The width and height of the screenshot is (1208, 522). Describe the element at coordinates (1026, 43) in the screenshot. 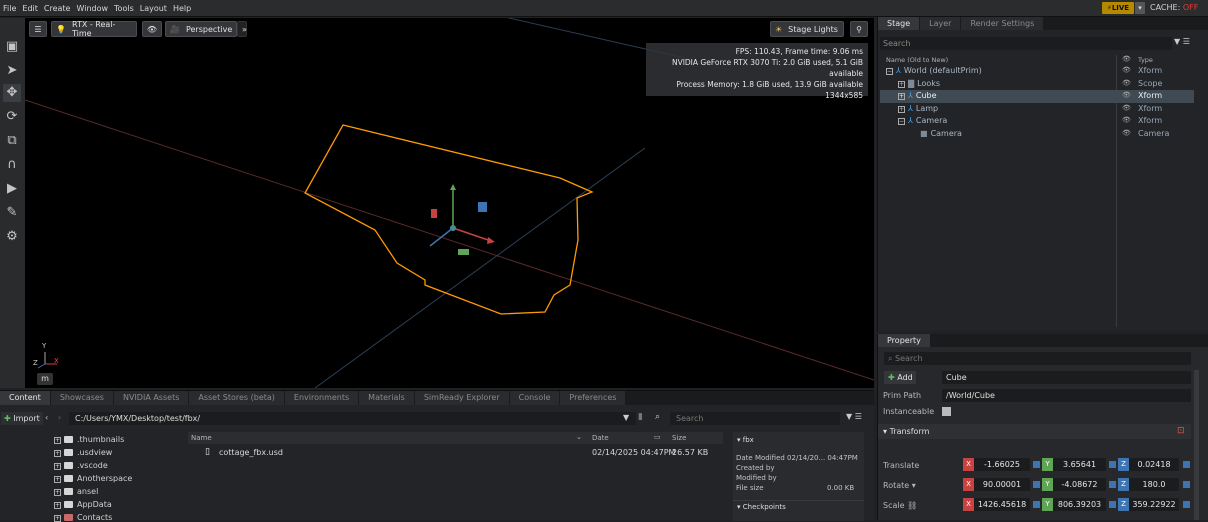

I see `stage-search-input: Search` at that location.